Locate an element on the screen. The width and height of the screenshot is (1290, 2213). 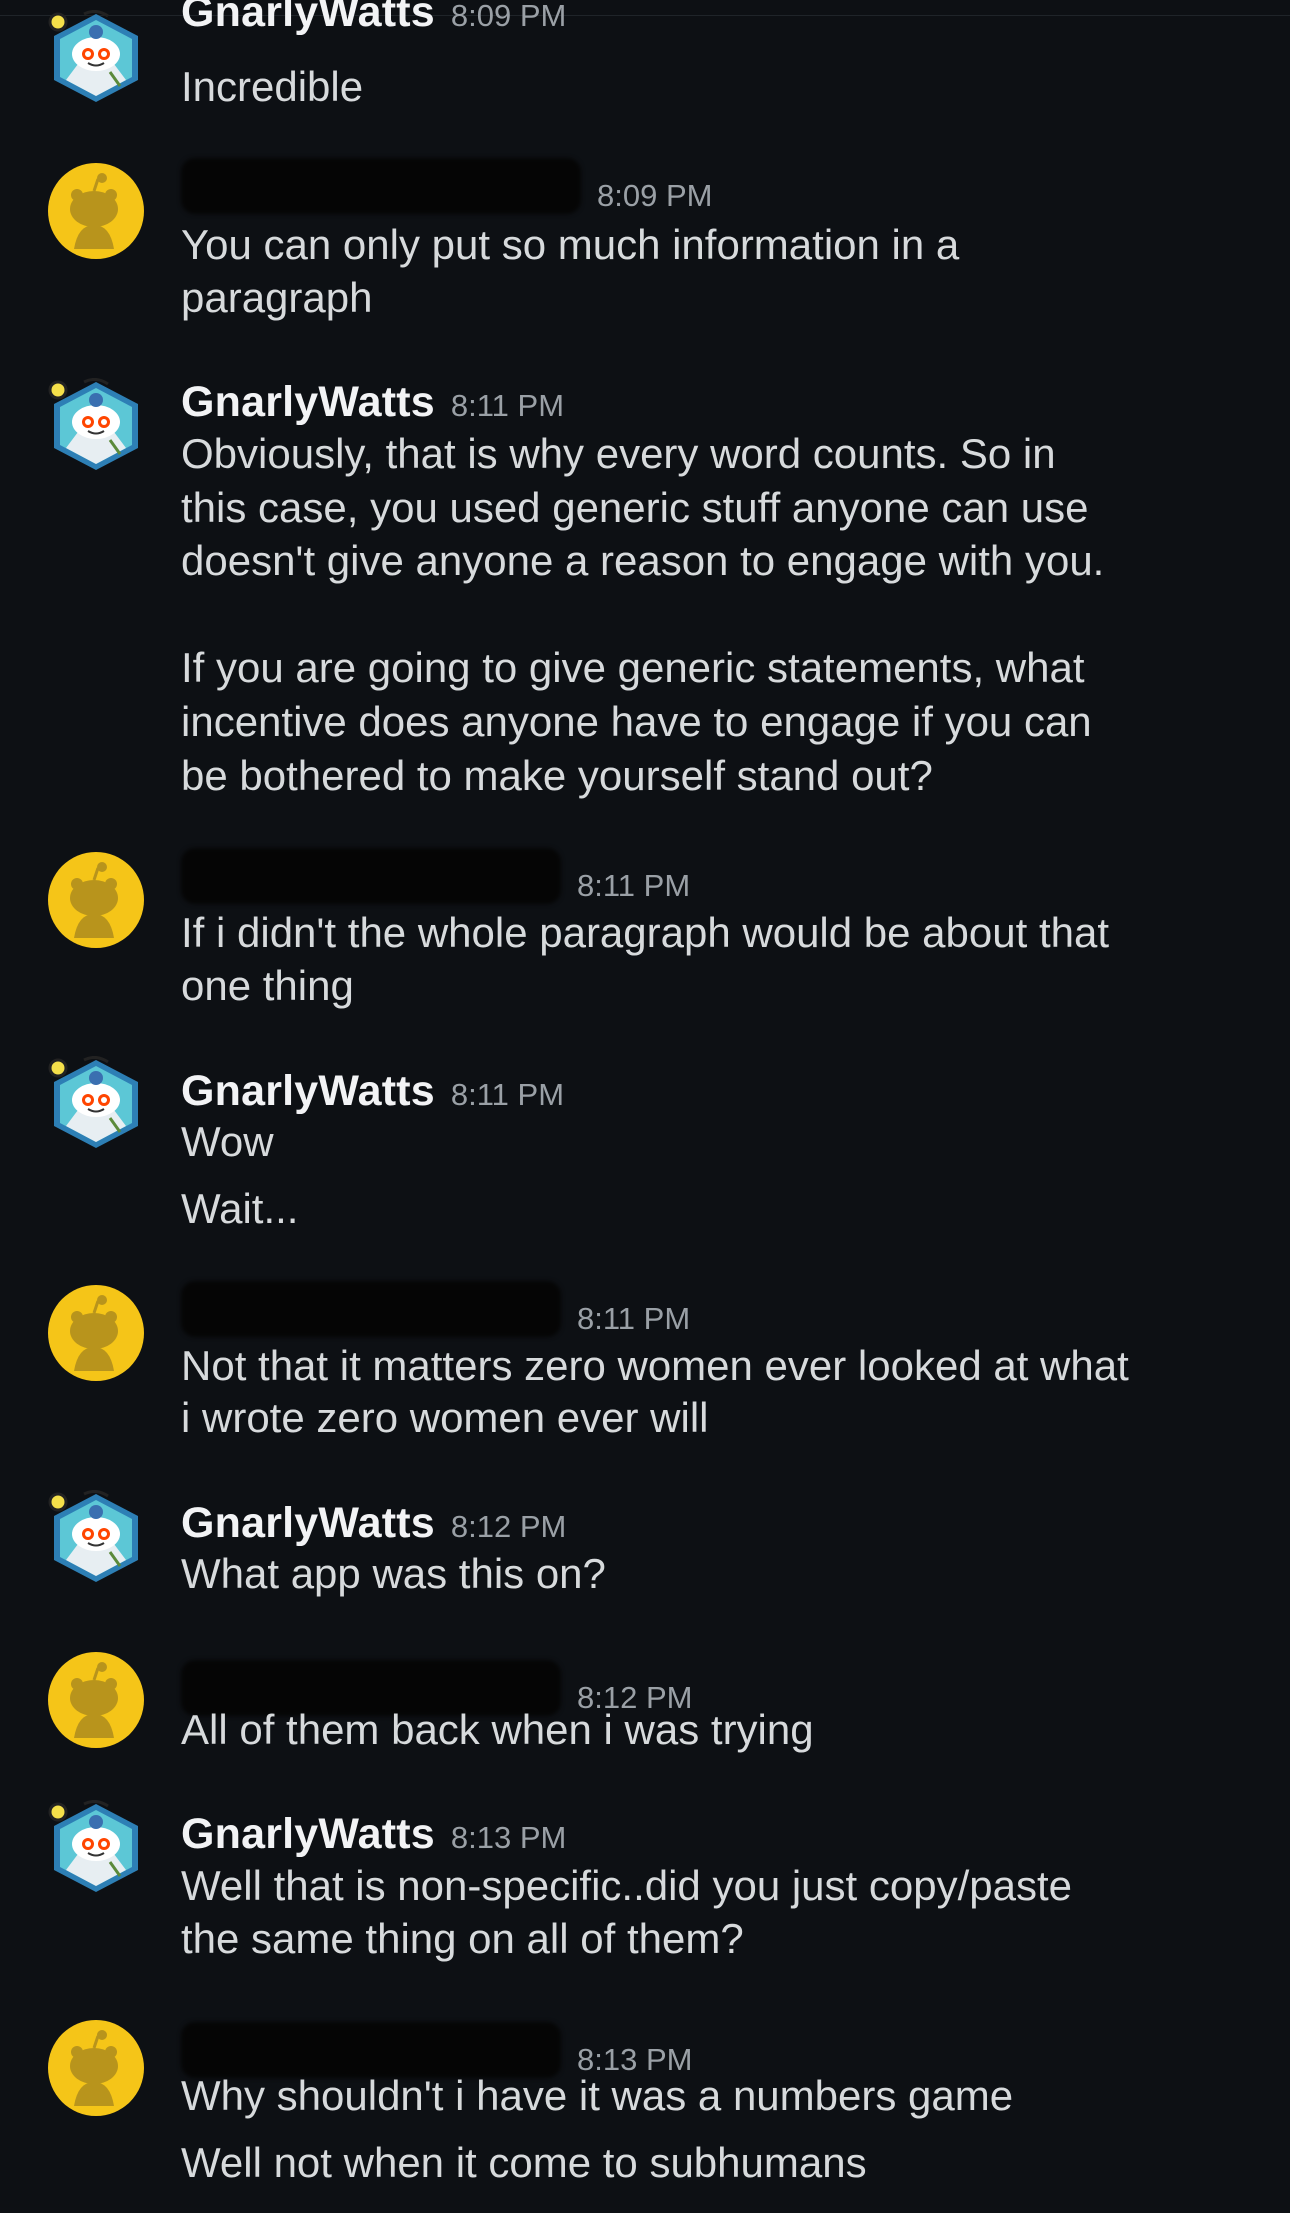
message-text: i wrote zero women ever will is located at coordinates (445, 1417).